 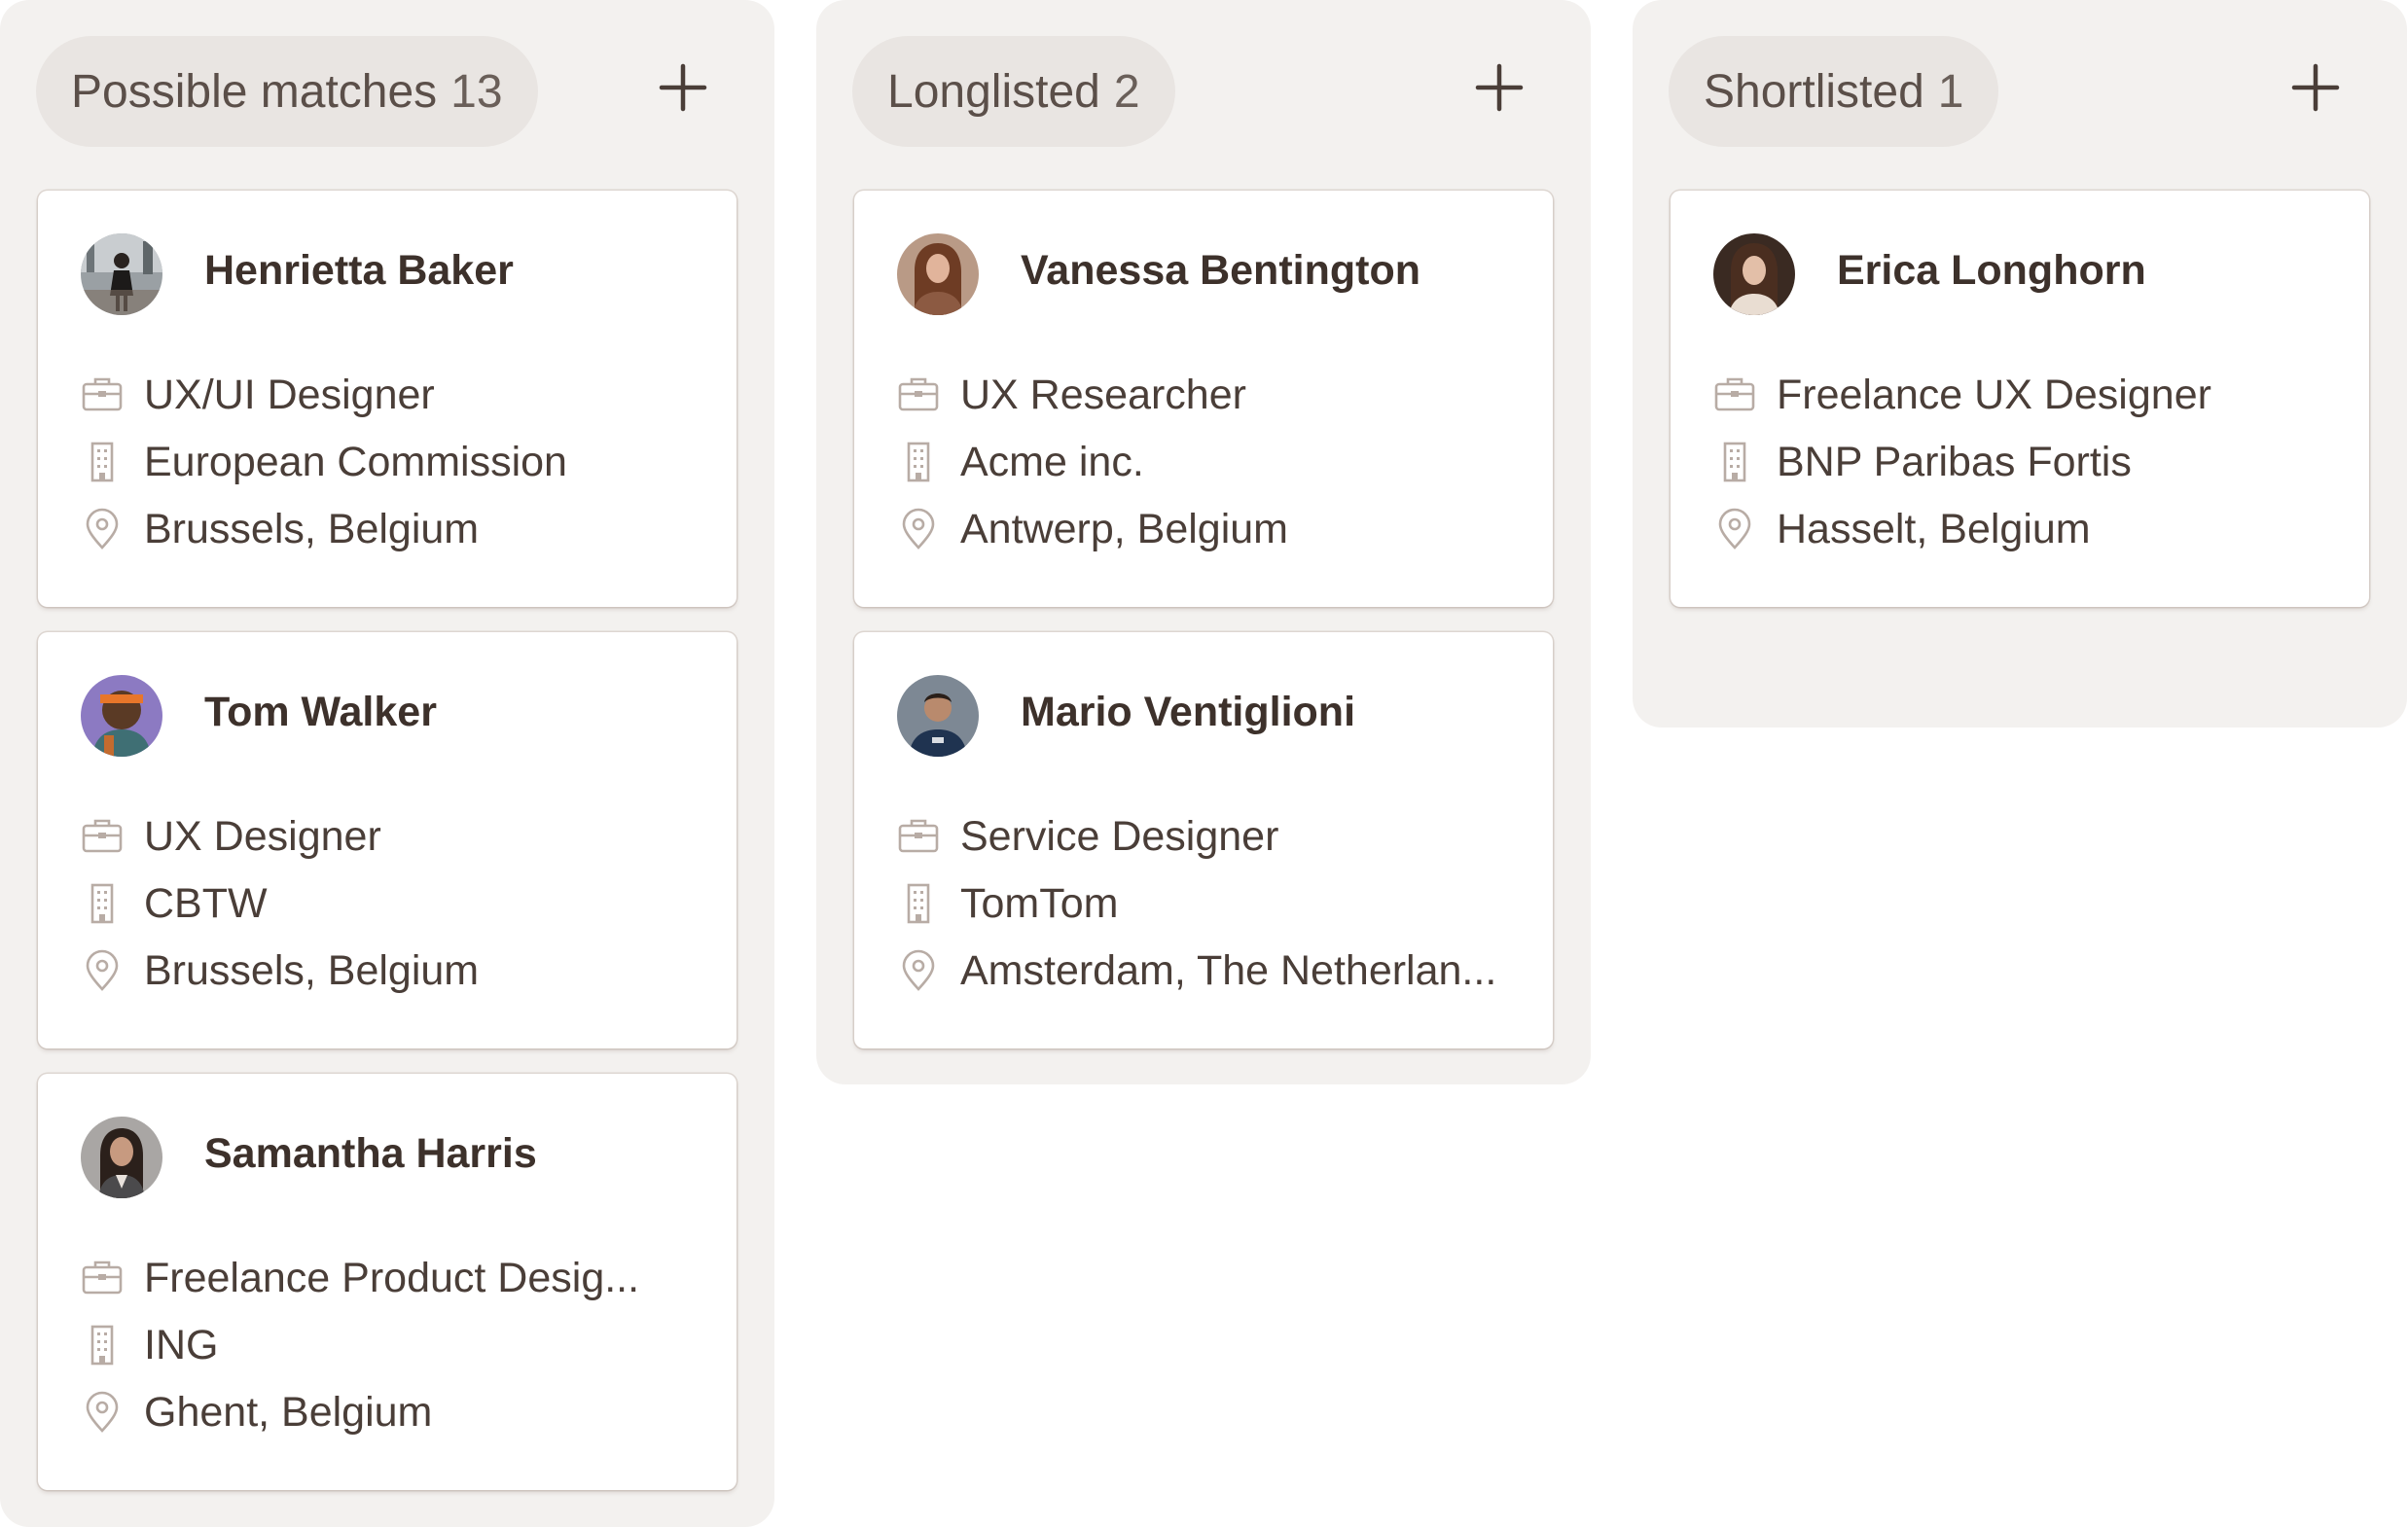 What do you see at coordinates (1950, 92) in the screenshot?
I see `column-count: 1` at bounding box center [1950, 92].